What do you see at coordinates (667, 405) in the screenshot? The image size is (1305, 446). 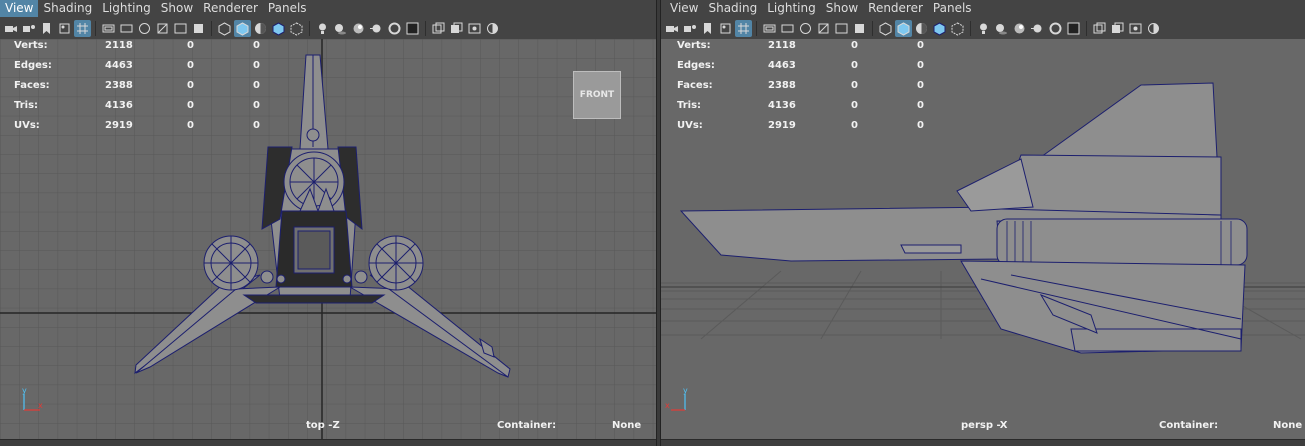 I see `axis-x-label: x` at bounding box center [667, 405].